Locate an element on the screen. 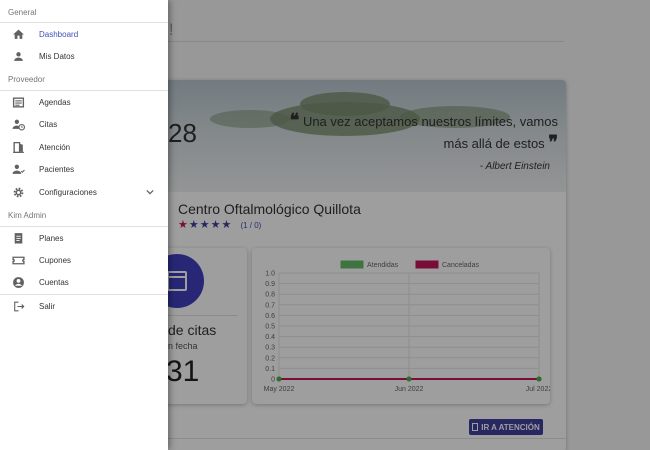 This screenshot has height=450, width=650. home-icon is located at coordinates (18, 34).